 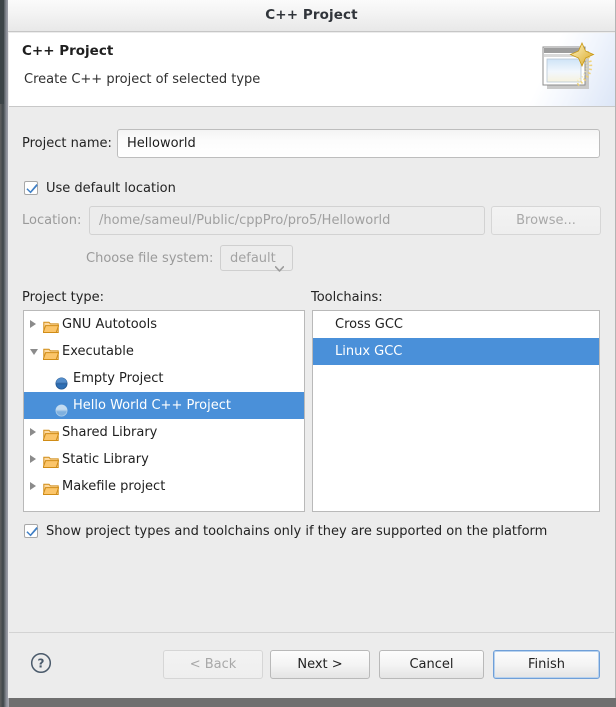 I want to click on toolchain-label: Cross GCC, so click(x=369, y=324).